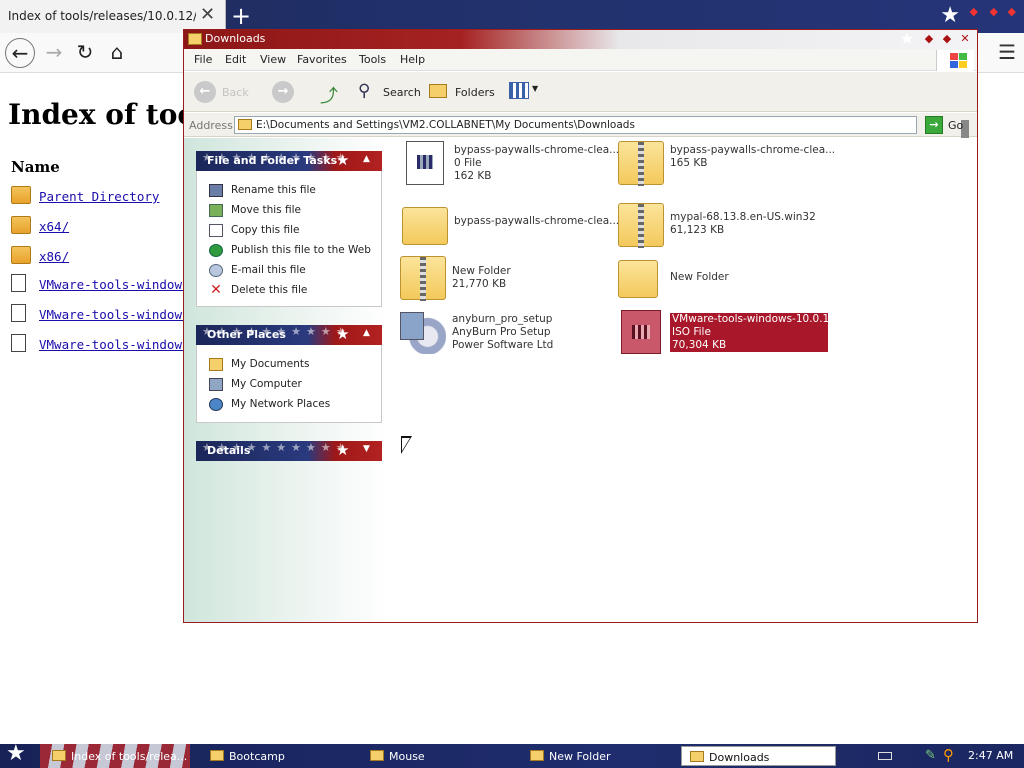 This screenshot has width=1024, height=768. Describe the element at coordinates (1007, 52) in the screenshot. I see `menu-icon: ☰` at that location.